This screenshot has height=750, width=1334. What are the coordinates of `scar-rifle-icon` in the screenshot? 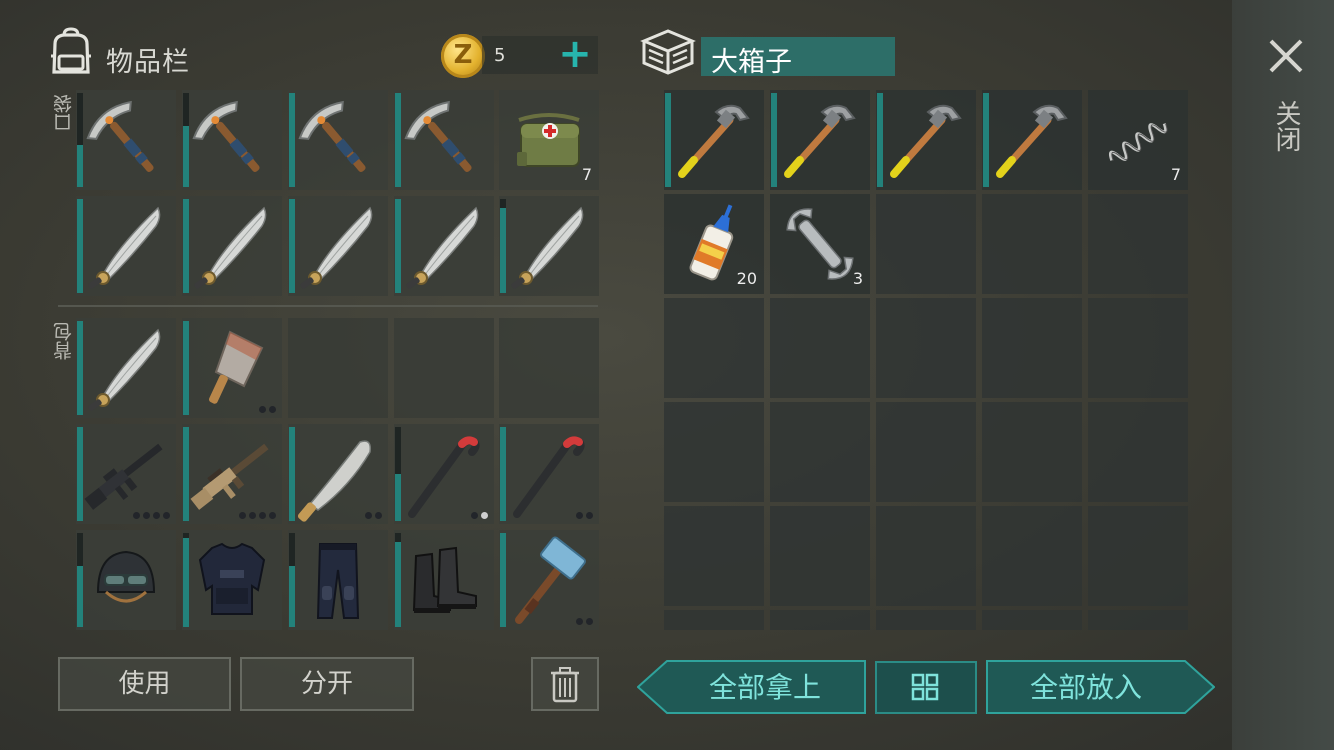 It's located at (229, 476).